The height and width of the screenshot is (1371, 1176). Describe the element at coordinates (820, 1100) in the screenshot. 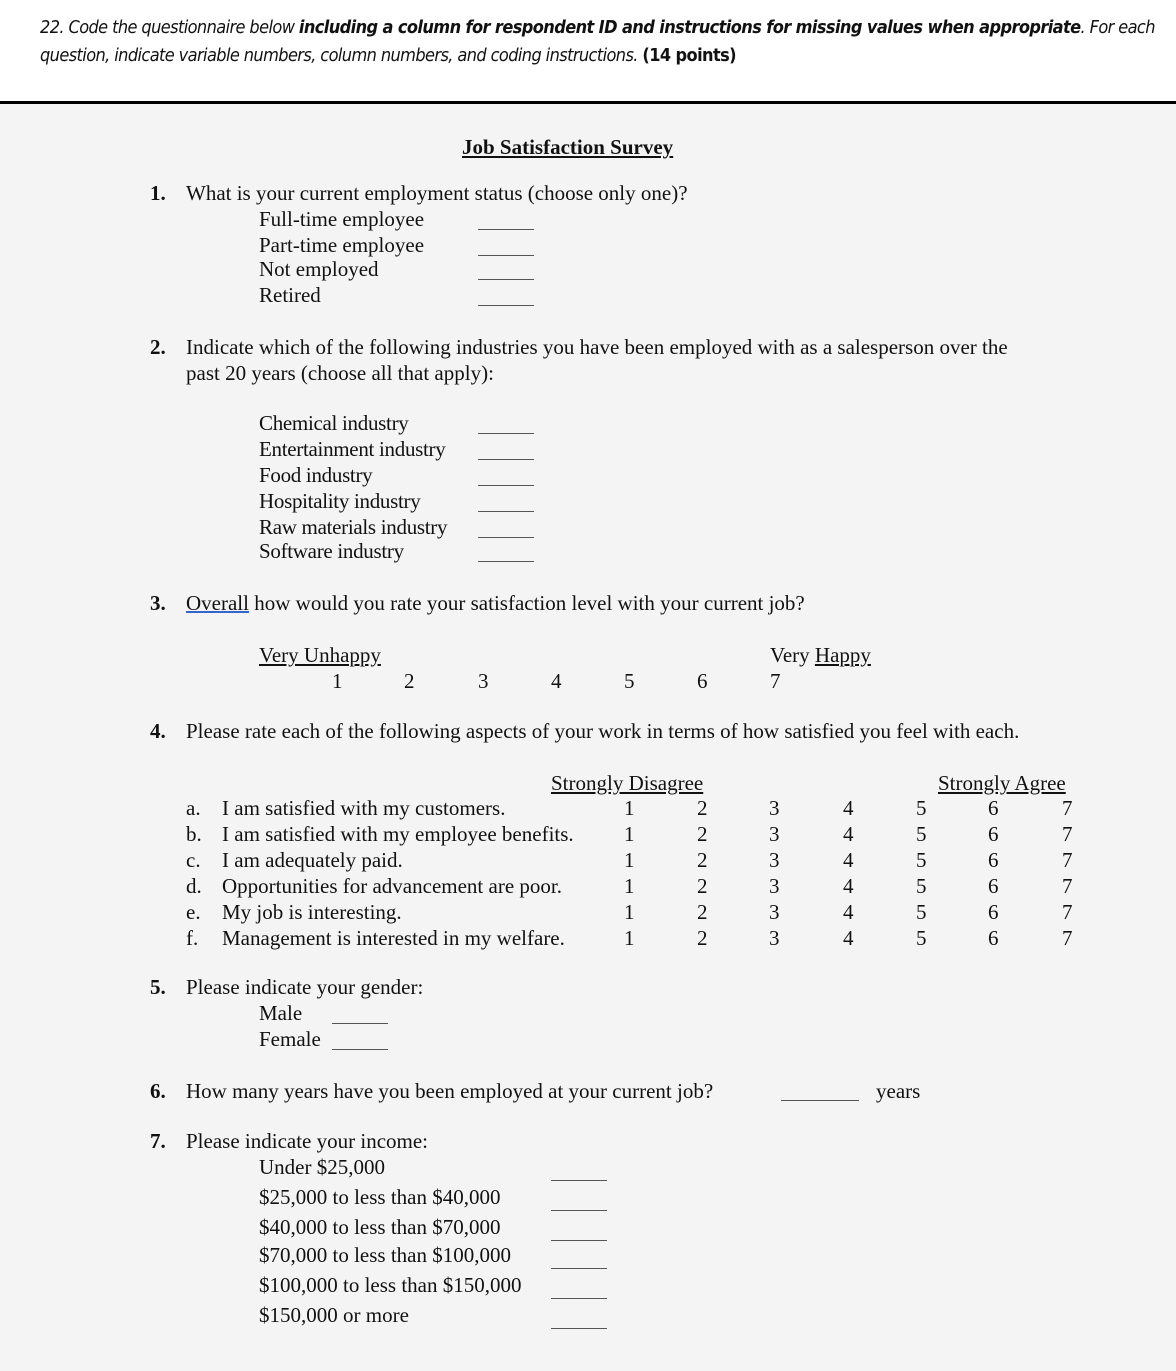

I see `q6-answer-blank` at that location.